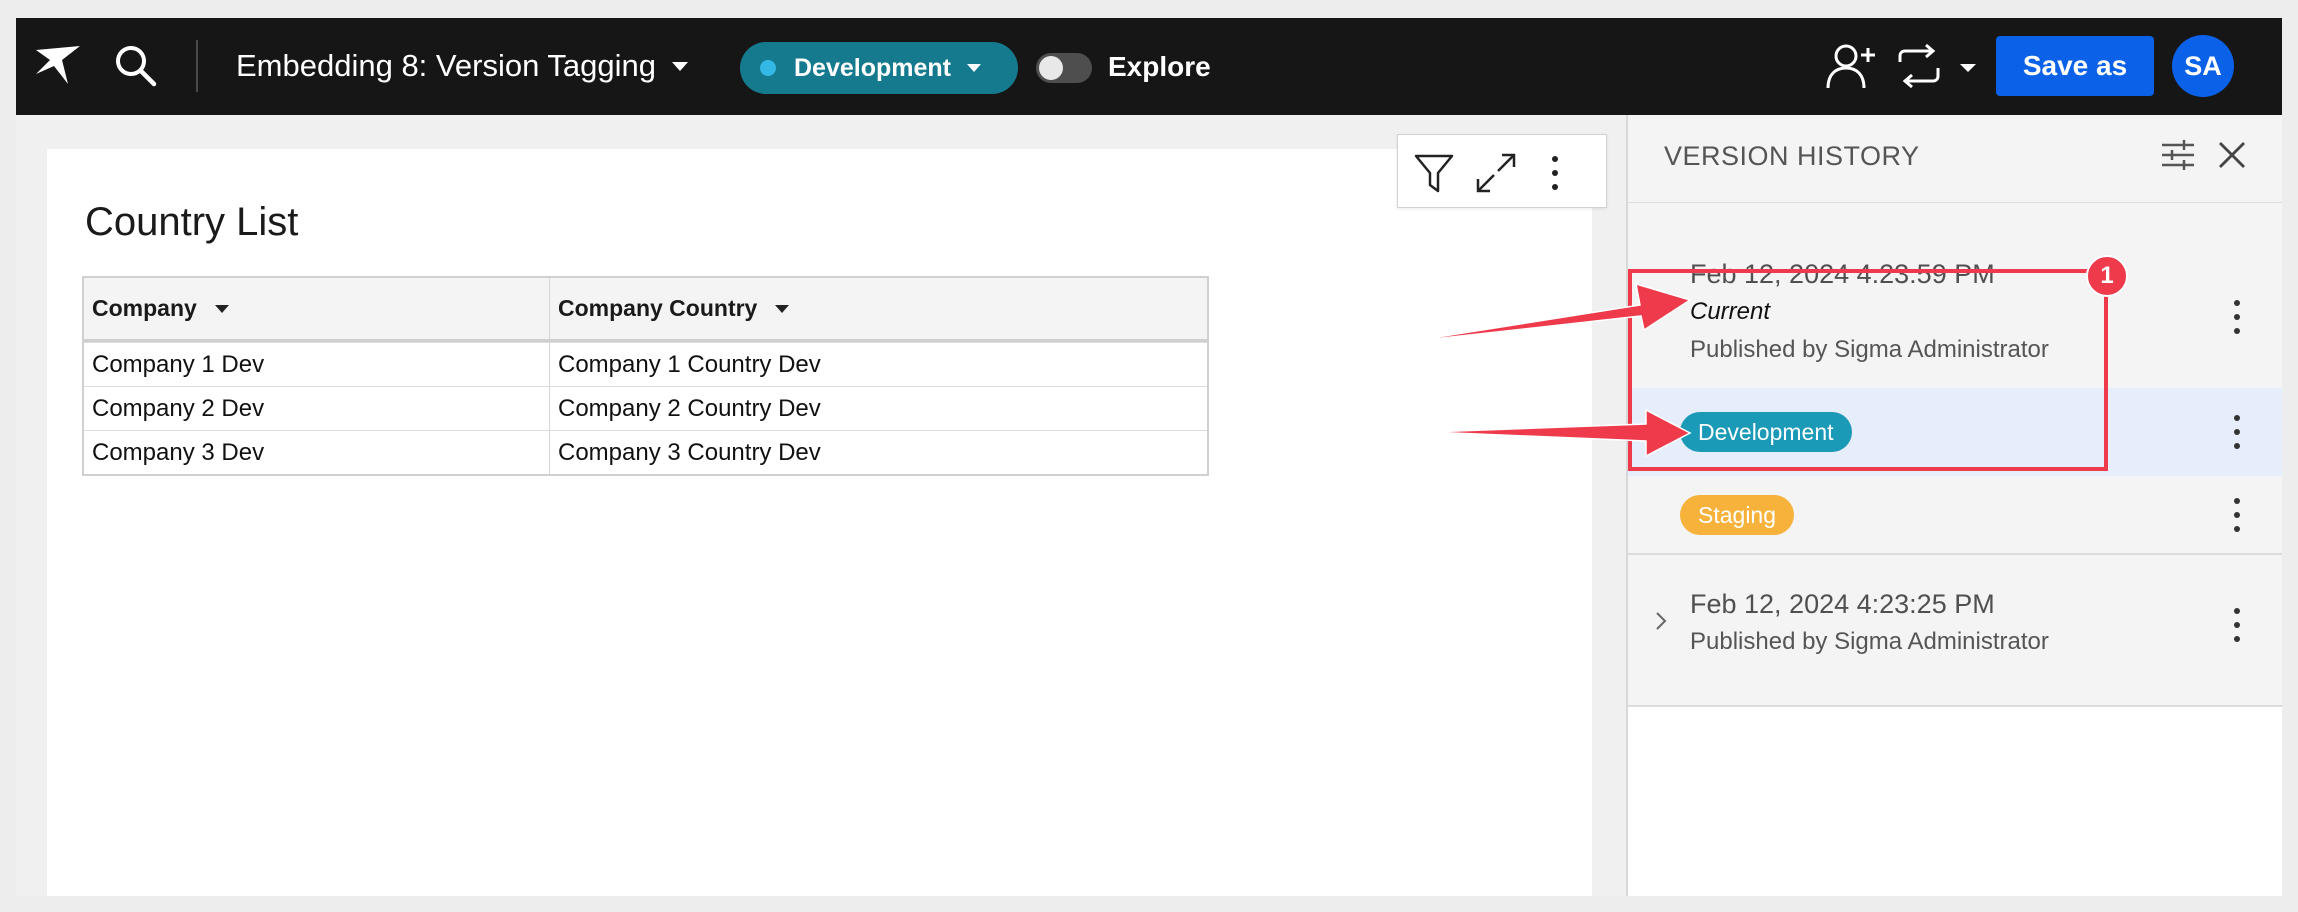 Image resolution: width=2298 pixels, height=912 pixels. Describe the element at coordinates (878, 408) in the screenshot. I see `table-cell: Company 2 Country Dev` at that location.